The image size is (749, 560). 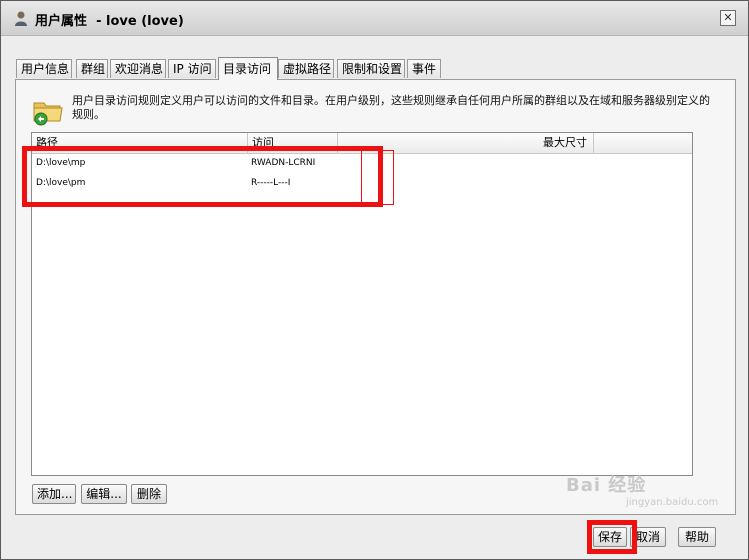 I want to click on tab-virtual-paths: 虚拟路径, so click(x=306, y=68).